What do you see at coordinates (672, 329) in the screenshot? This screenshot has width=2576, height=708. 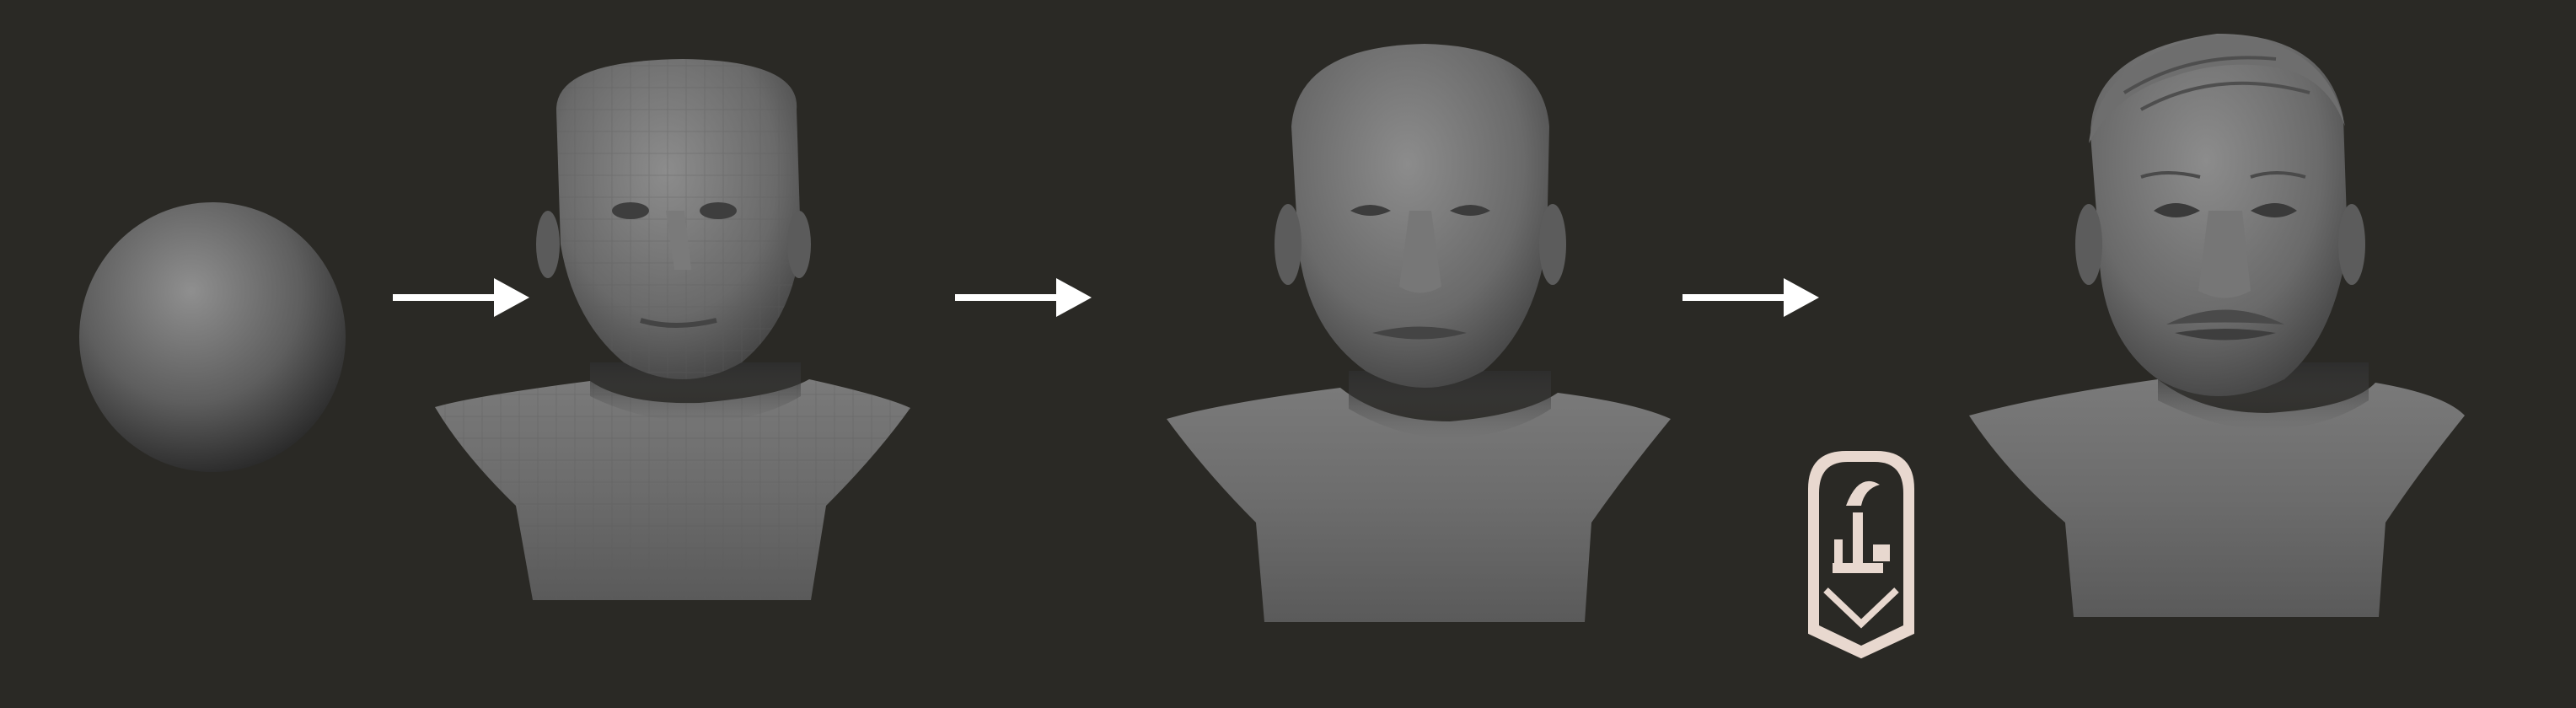 I see `blockout-bust-model` at bounding box center [672, 329].